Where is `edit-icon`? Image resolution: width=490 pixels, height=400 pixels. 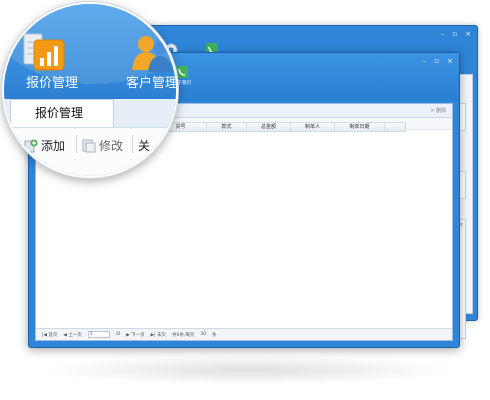 edit-icon is located at coordinates (89, 145).